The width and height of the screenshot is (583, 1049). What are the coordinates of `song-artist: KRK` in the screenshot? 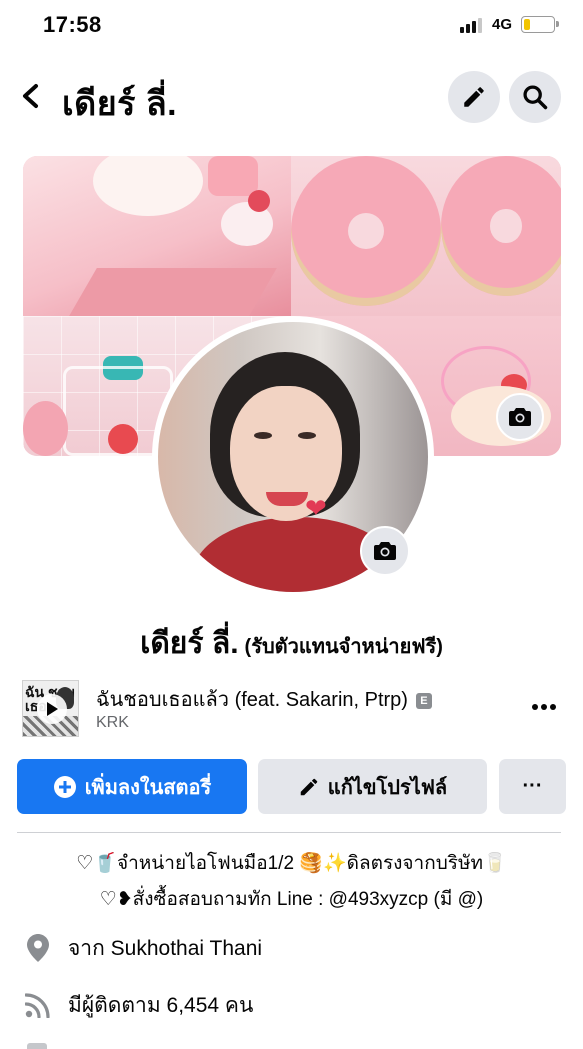 It's located at (112, 722).